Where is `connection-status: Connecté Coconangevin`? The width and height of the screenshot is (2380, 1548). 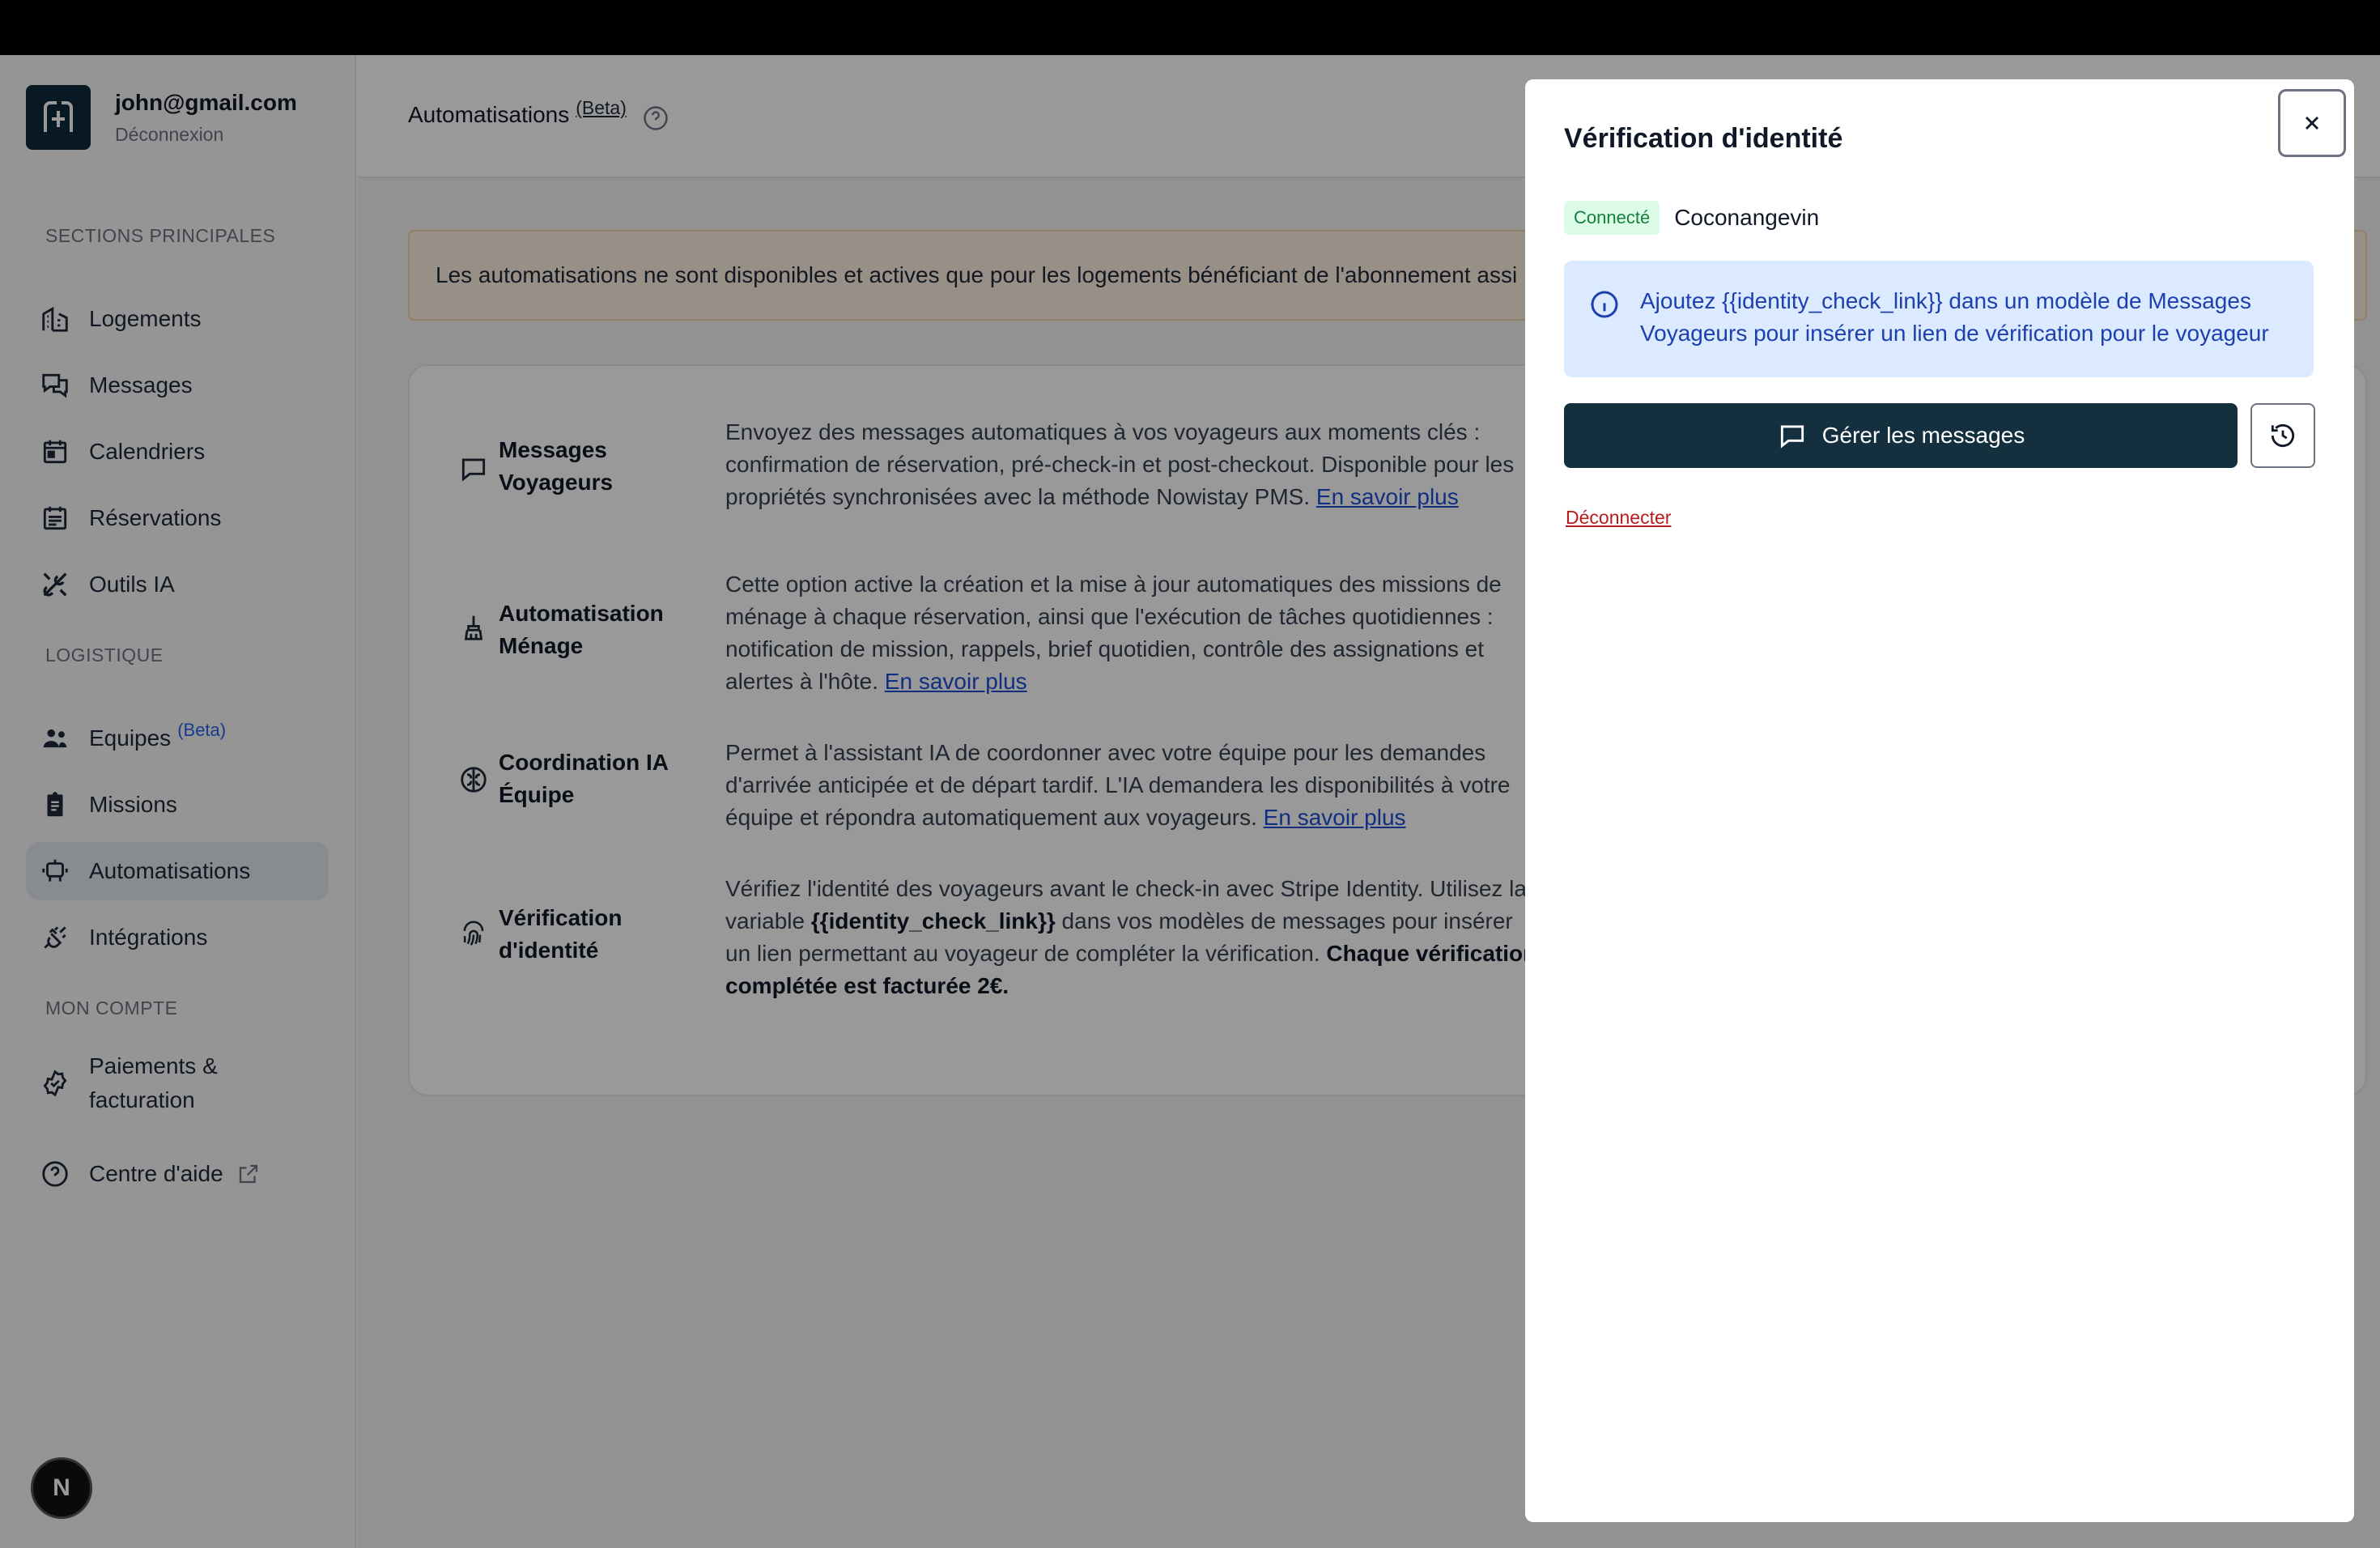
connection-status: Connecté Coconangevin is located at coordinates (1691, 218).